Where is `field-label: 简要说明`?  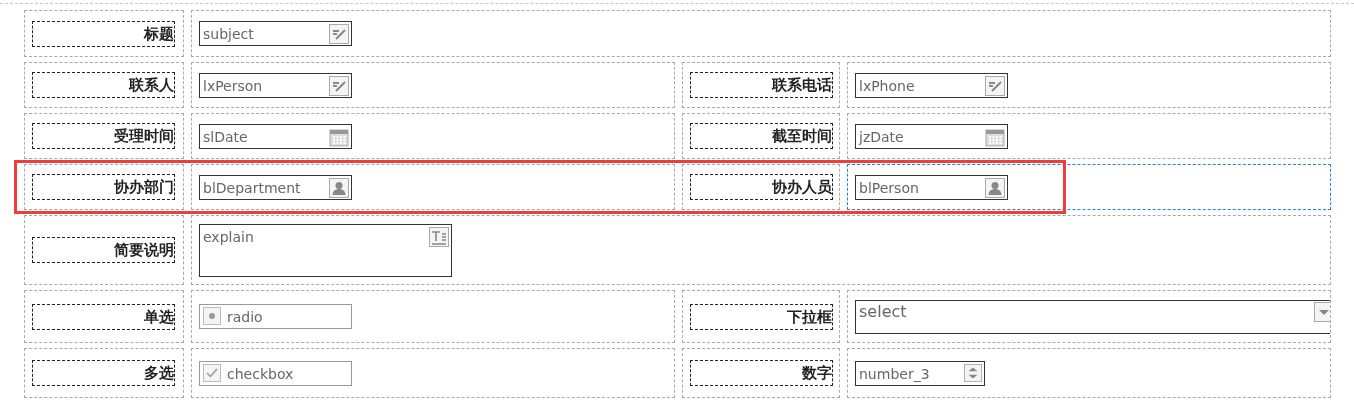 field-label: 简要说明 is located at coordinates (103, 250).